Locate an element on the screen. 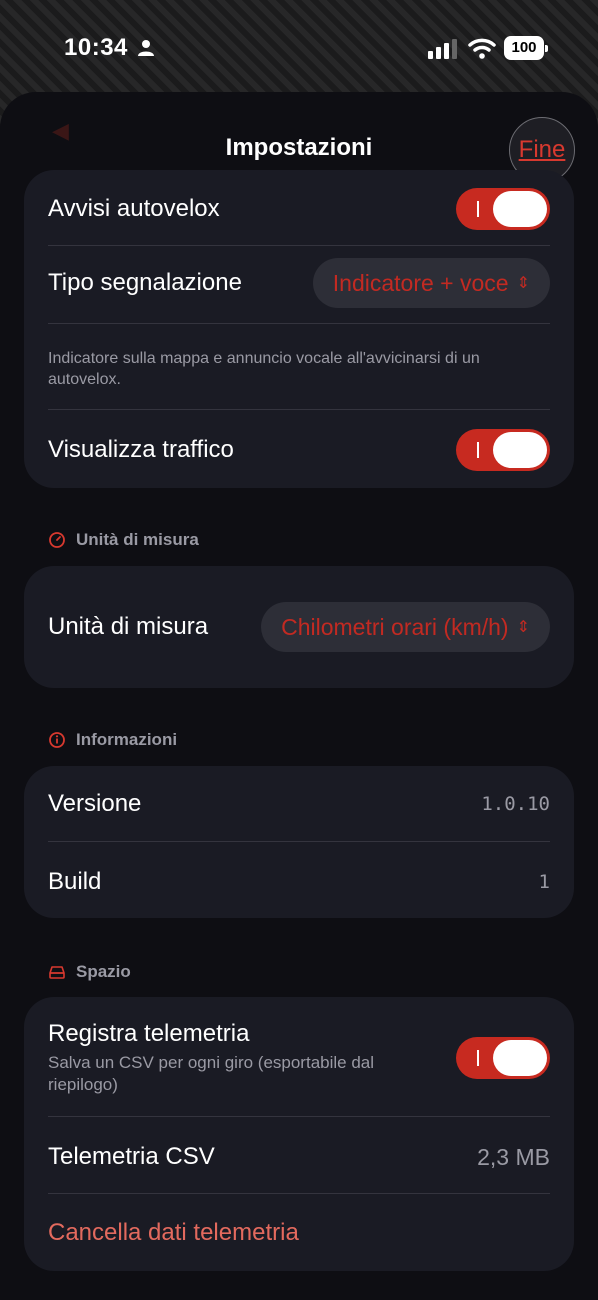 This screenshot has height=1300, width=598. info-section-header: Informazioni is located at coordinates (112, 740).